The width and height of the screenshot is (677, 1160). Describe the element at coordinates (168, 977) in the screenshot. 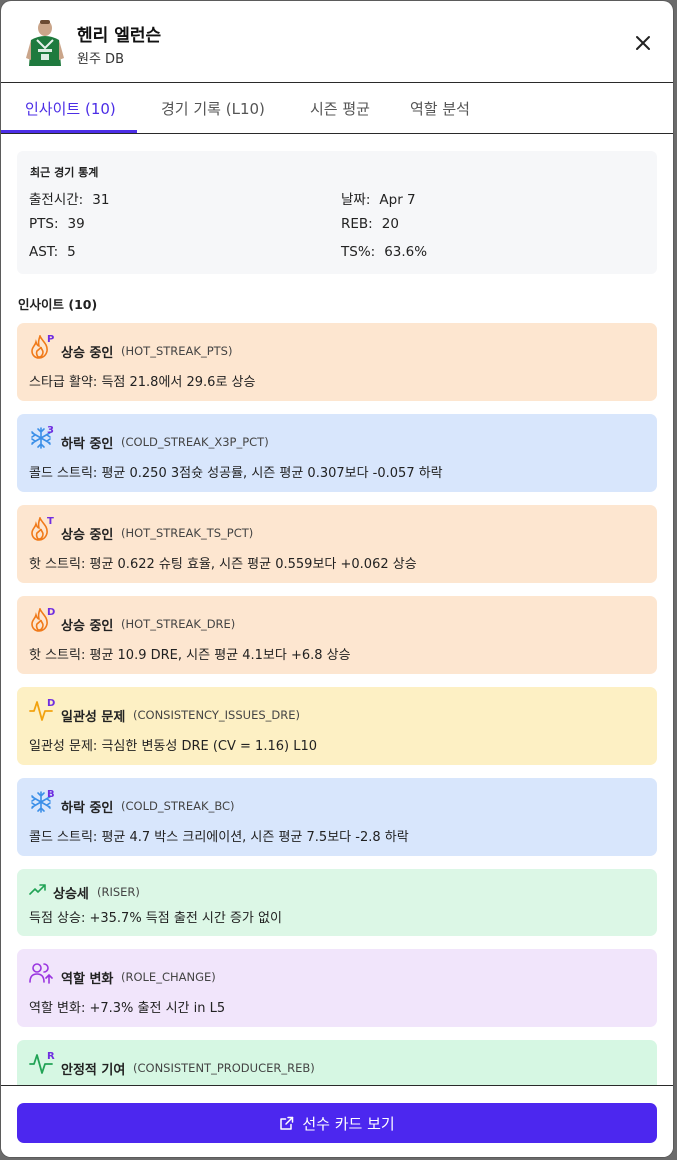

I see `insight-code: (ROLE_CHANGE)` at that location.